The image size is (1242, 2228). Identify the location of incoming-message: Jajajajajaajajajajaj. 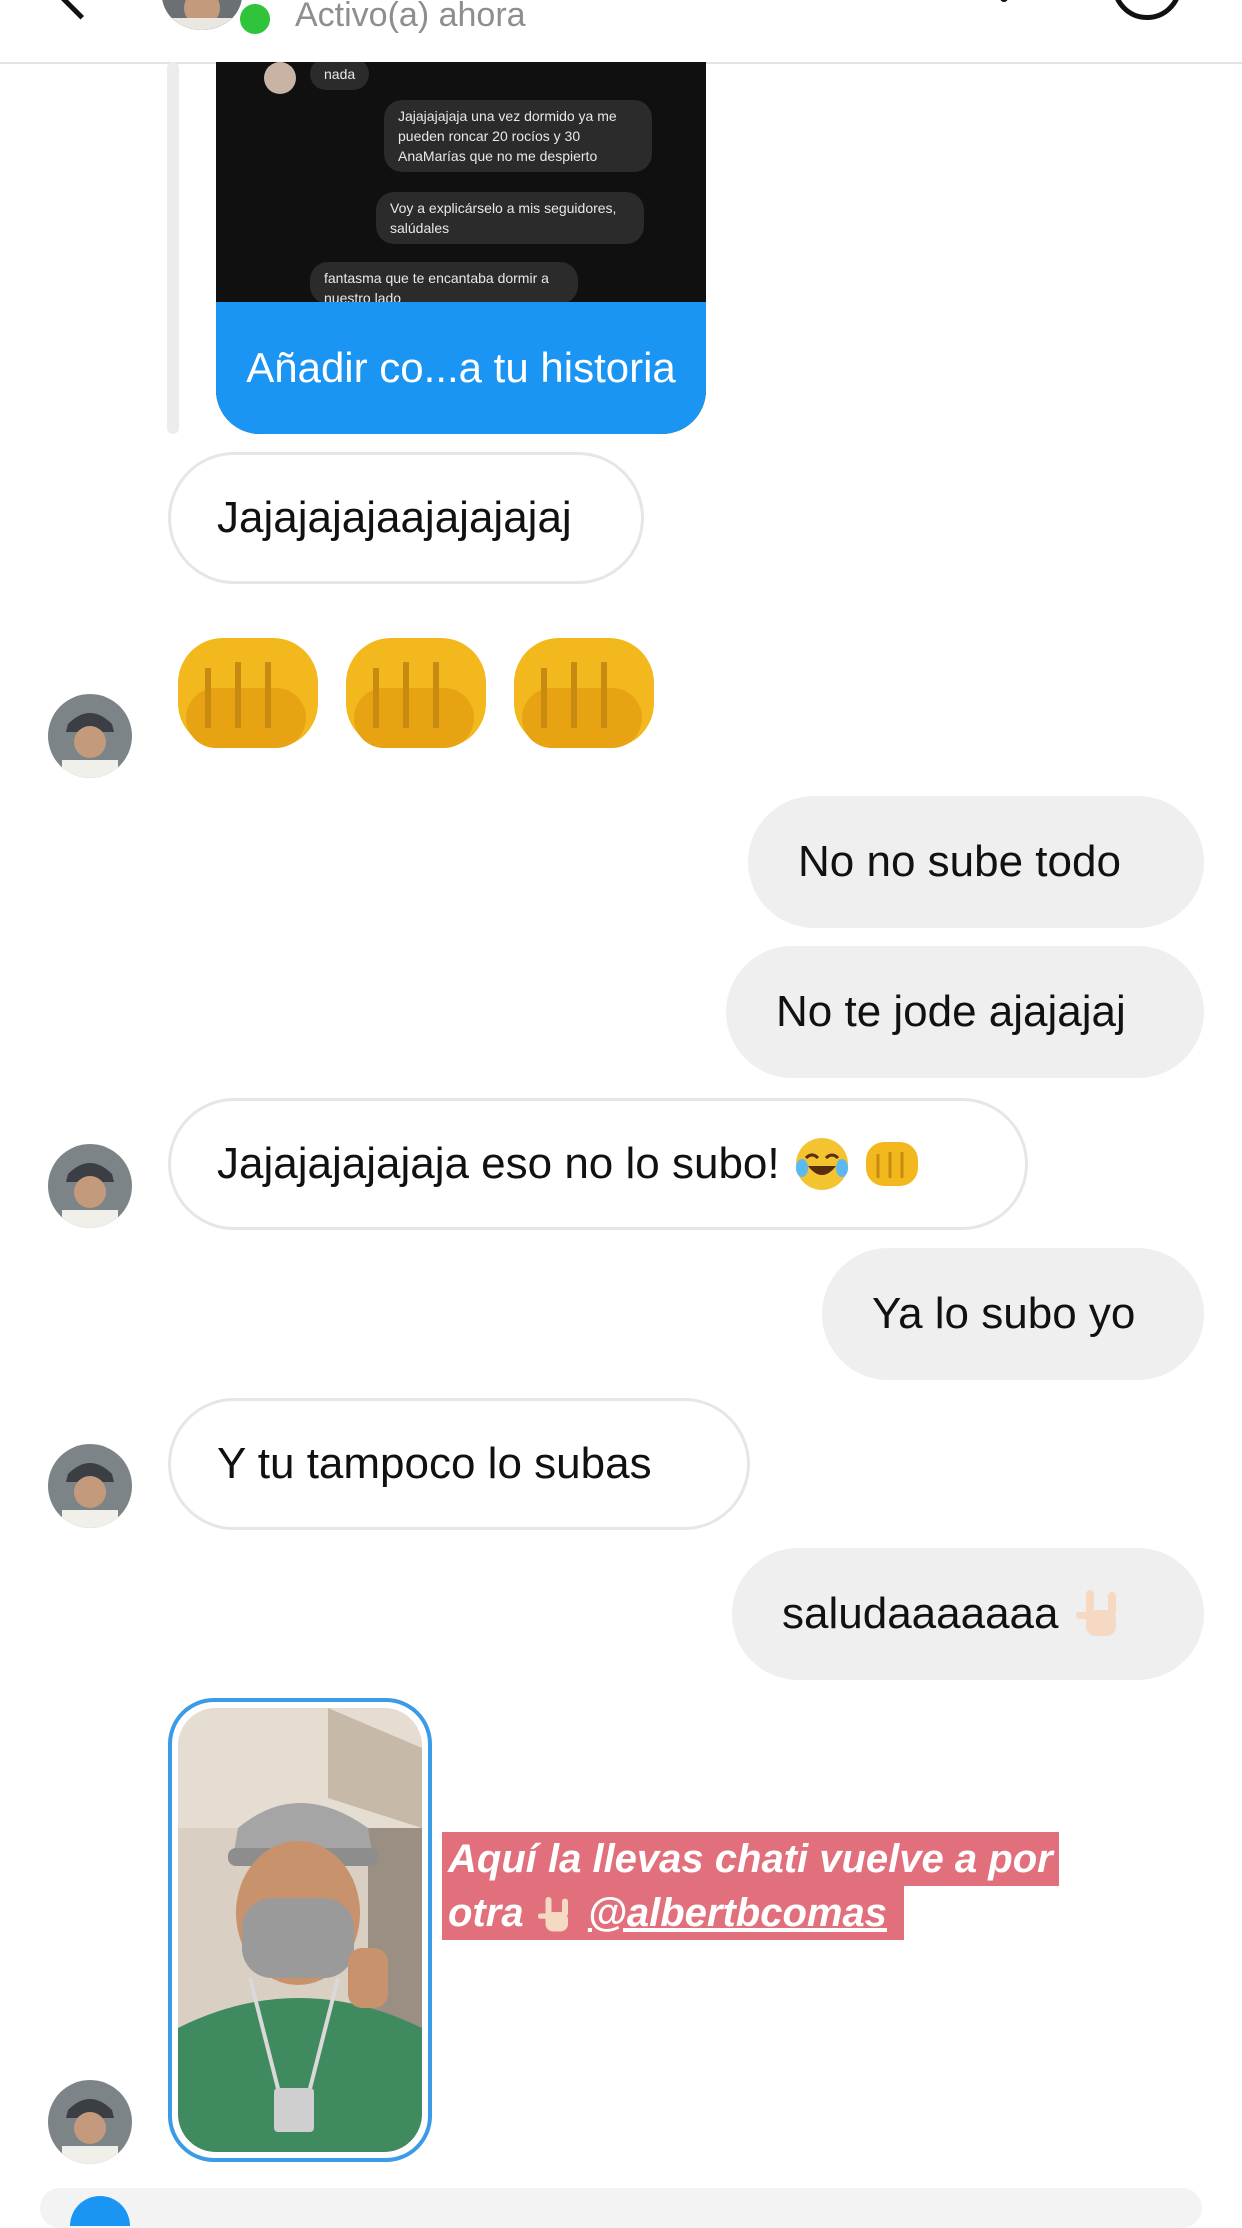
(406, 518).